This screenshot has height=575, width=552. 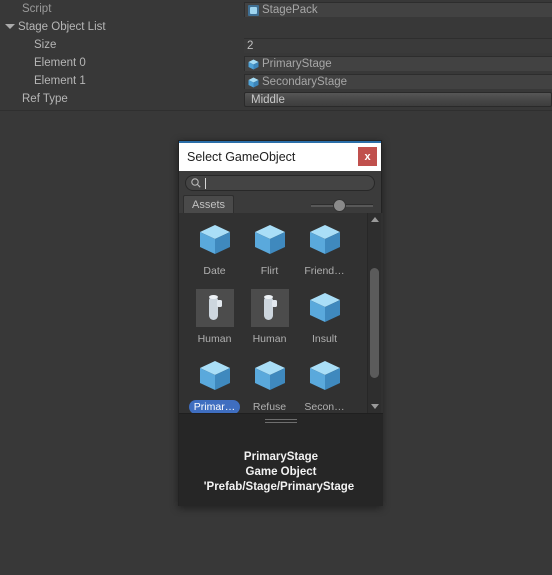 What do you see at coordinates (305, 82) in the screenshot?
I see `inspector-value-element-1: SecondaryStage` at bounding box center [305, 82].